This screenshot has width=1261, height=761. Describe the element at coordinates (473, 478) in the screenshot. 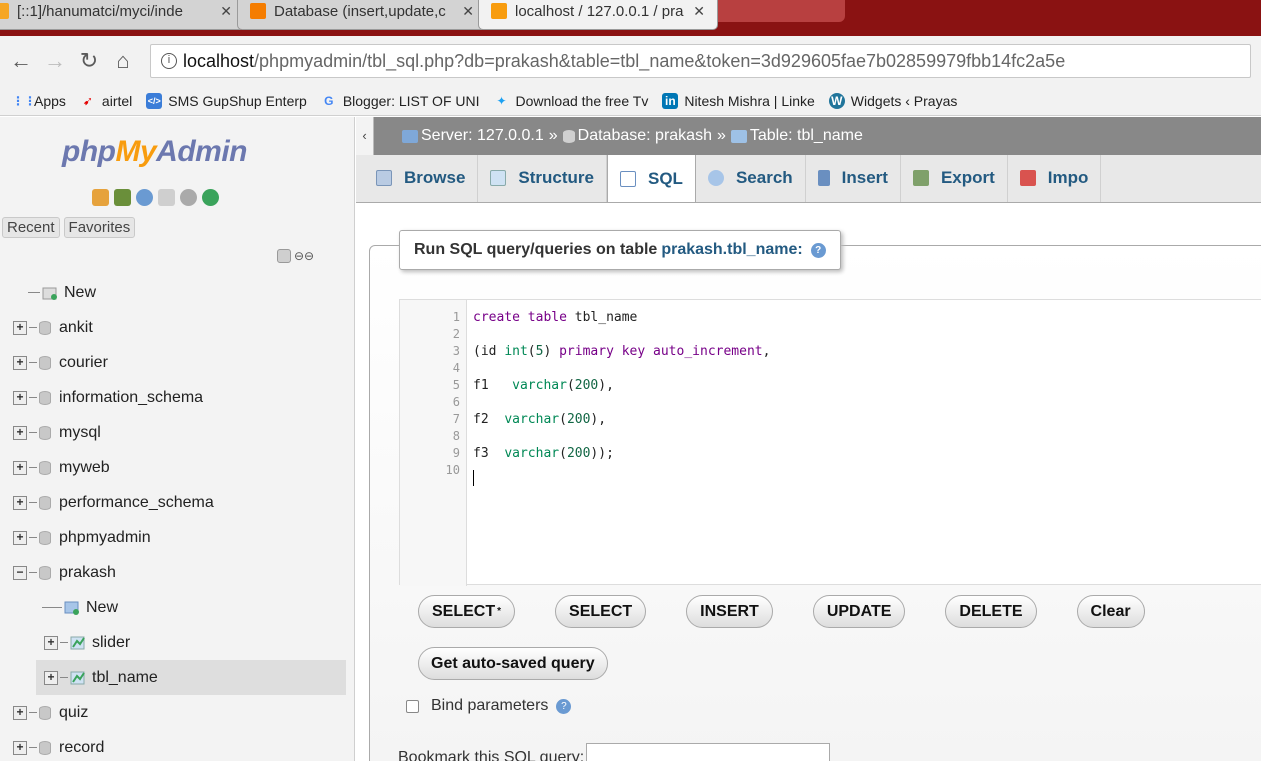

I see `text-cursor` at that location.